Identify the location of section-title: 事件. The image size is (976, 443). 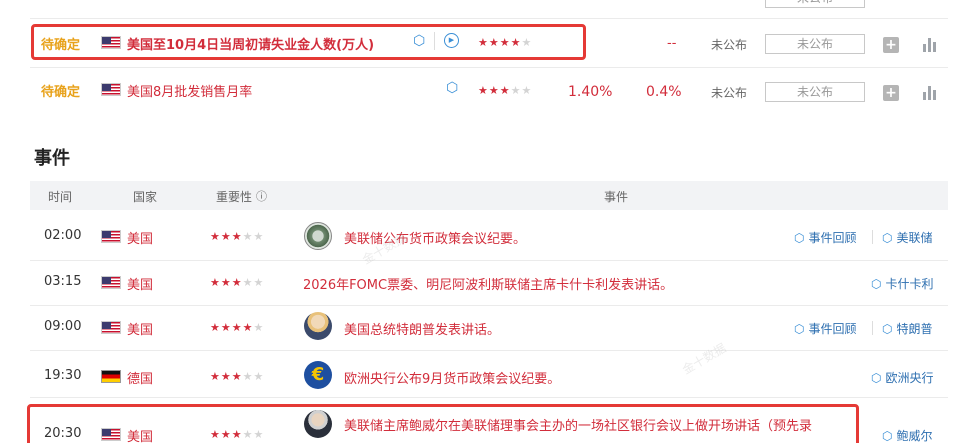
(52, 158).